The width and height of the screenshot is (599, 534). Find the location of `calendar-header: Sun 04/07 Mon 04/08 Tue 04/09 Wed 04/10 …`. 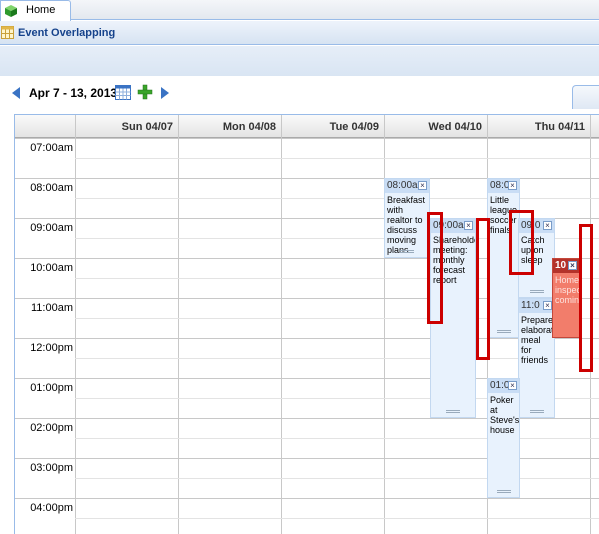

calendar-header: Sun 04/07 Mon 04/08 Tue 04/09 Wed 04/10 … is located at coordinates (307, 126).